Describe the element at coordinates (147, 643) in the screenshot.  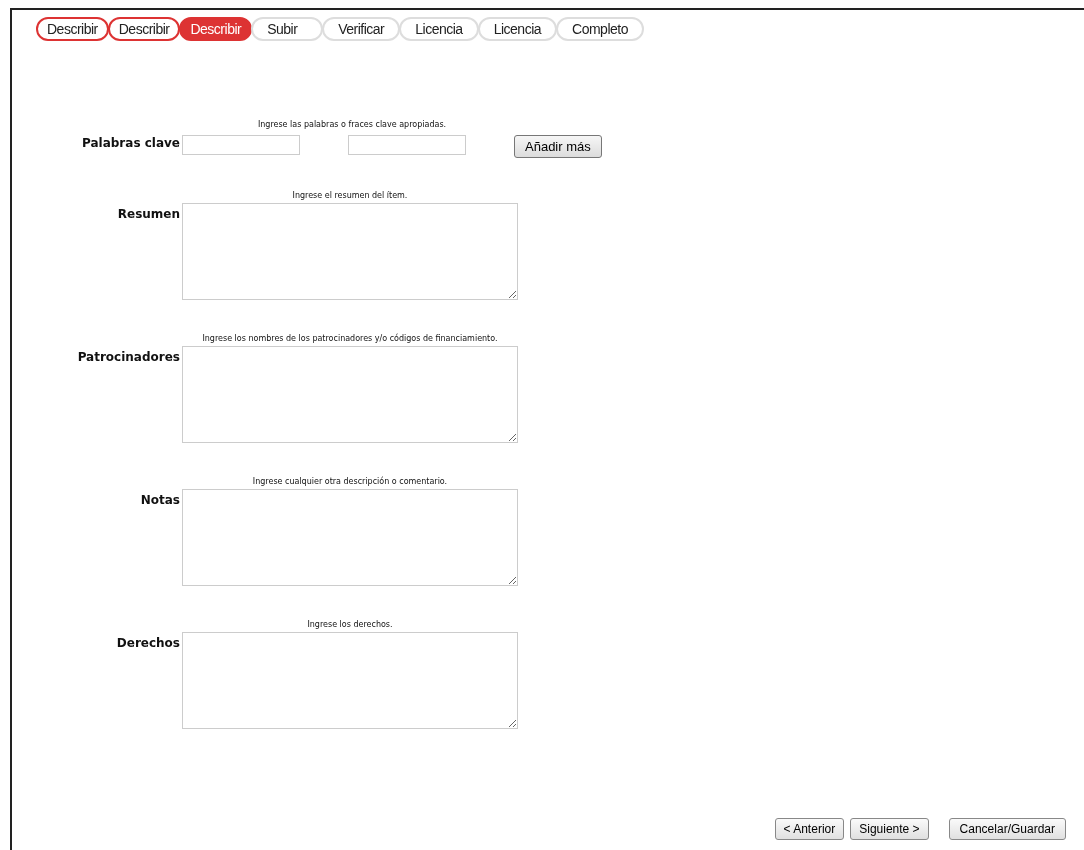
I see `field-label: Derechos` at that location.